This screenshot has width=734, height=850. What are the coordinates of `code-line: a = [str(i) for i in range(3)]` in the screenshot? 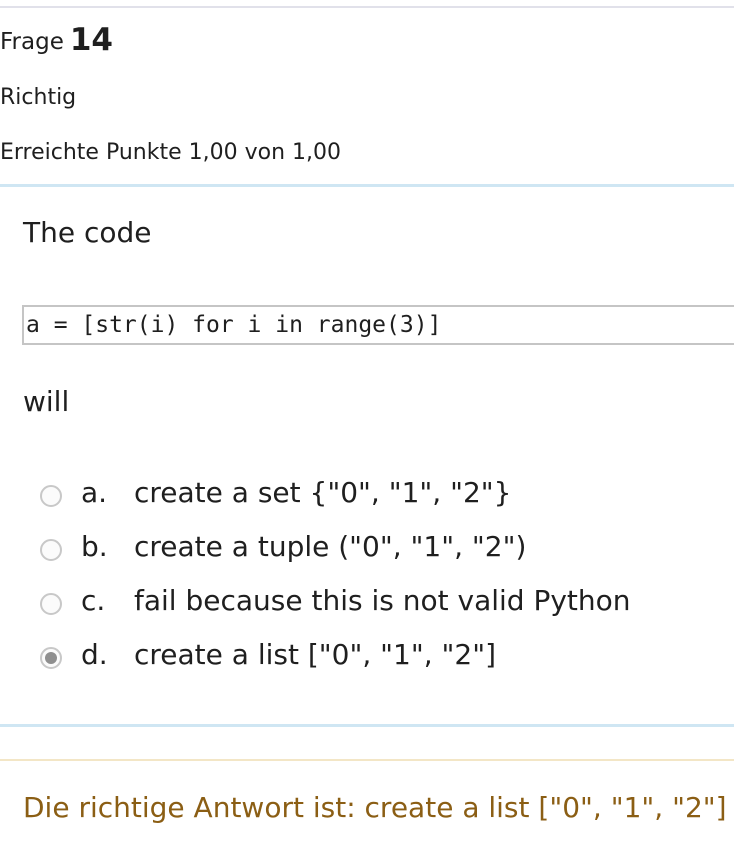 It's located at (234, 325).